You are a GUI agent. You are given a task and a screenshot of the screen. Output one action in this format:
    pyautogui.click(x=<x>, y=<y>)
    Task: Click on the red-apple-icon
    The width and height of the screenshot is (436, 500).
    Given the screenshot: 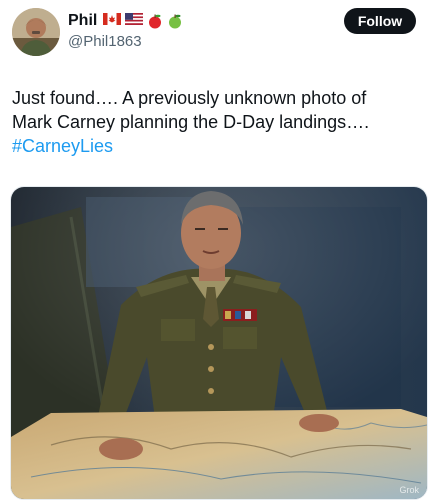 What is the action you would take?
    pyautogui.click(x=155, y=21)
    